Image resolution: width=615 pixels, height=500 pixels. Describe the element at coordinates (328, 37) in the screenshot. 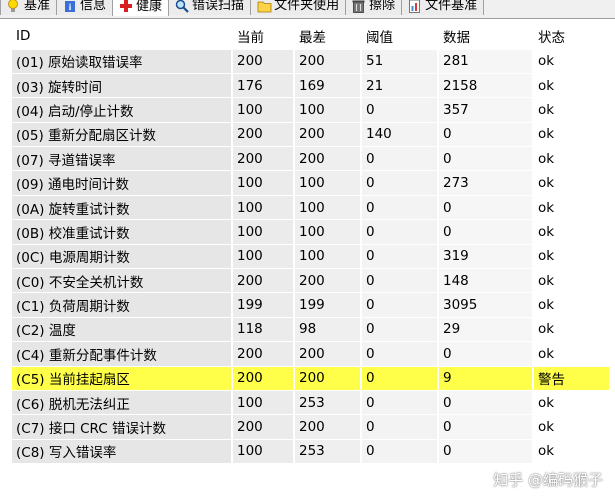

I see `column-header-worst: 最差` at that location.